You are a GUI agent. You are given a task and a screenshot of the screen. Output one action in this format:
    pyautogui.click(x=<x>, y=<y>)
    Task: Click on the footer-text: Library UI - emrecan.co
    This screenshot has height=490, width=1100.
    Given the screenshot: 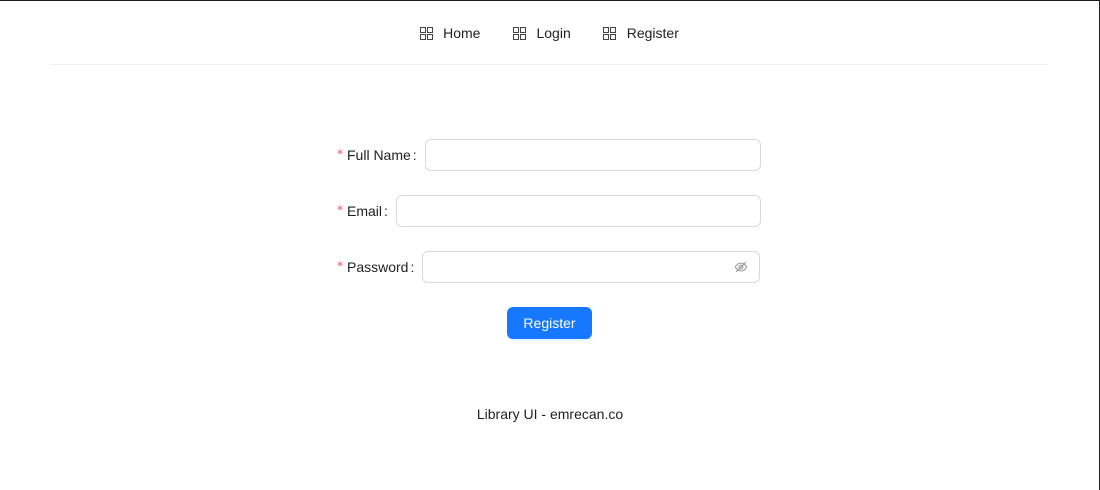 What is the action you would take?
    pyautogui.click(x=550, y=414)
    